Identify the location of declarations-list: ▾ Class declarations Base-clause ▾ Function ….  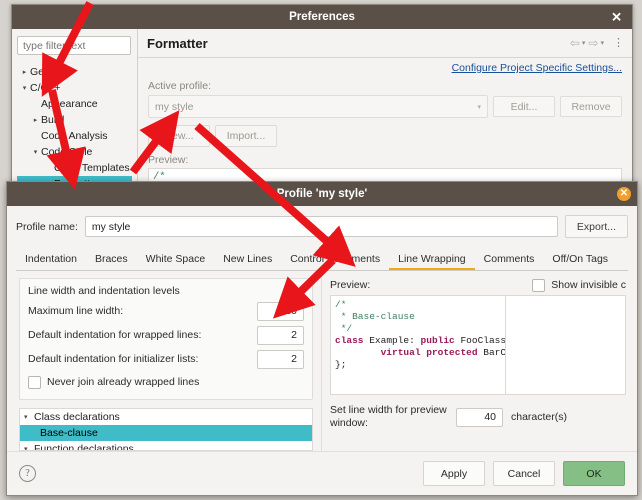
(166, 429).